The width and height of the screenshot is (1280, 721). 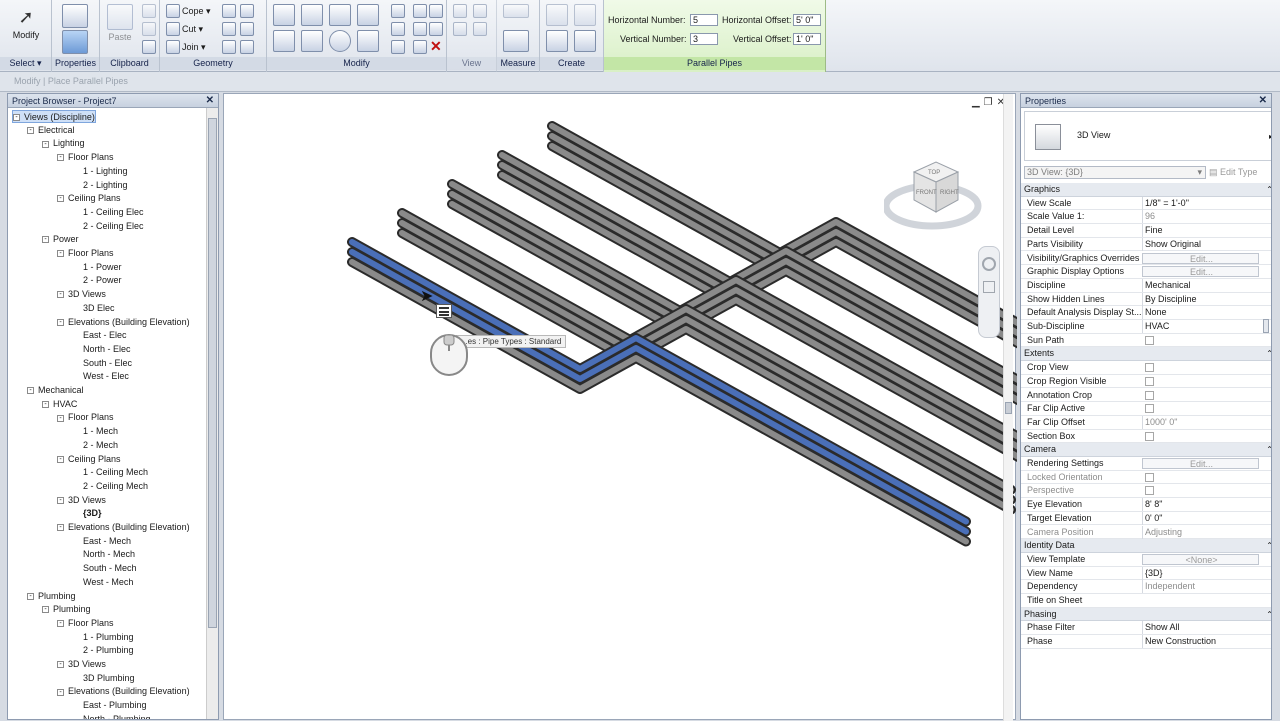 What do you see at coordinates (109, 705) in the screenshot?
I see `browser-node: East - Plumbing` at bounding box center [109, 705].